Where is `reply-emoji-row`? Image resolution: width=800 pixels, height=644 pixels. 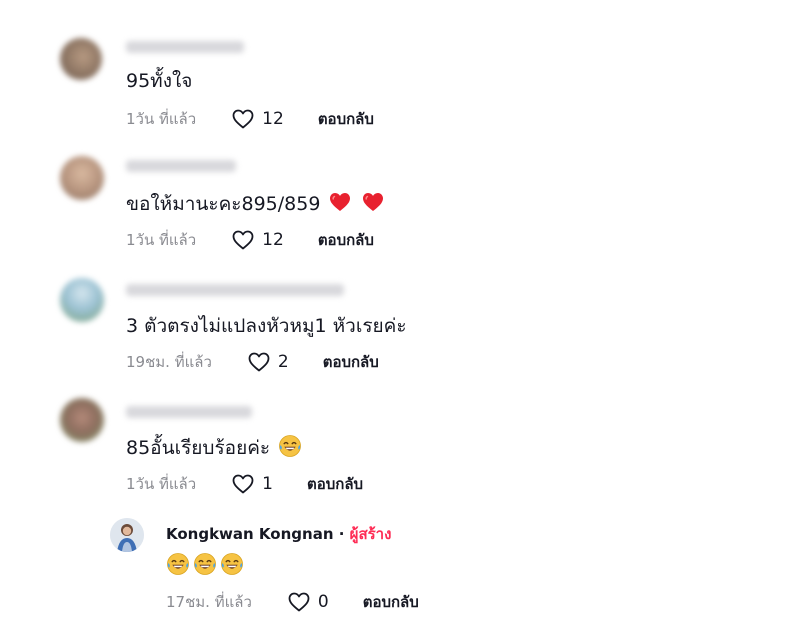 reply-emoji-row is located at coordinates (205, 564).